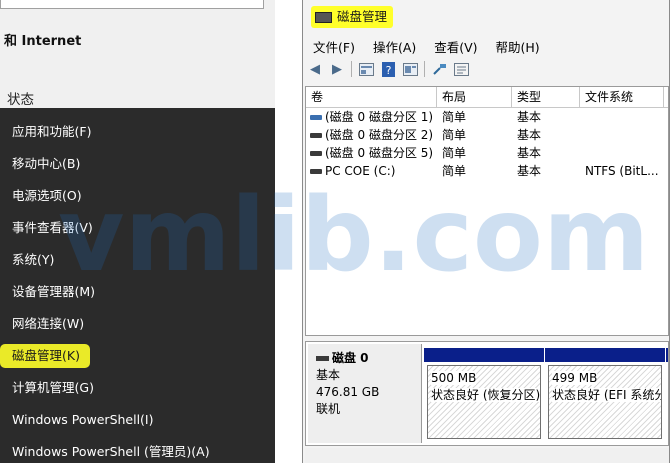  What do you see at coordinates (461, 69) in the screenshot?
I see `settings-icon` at bounding box center [461, 69].